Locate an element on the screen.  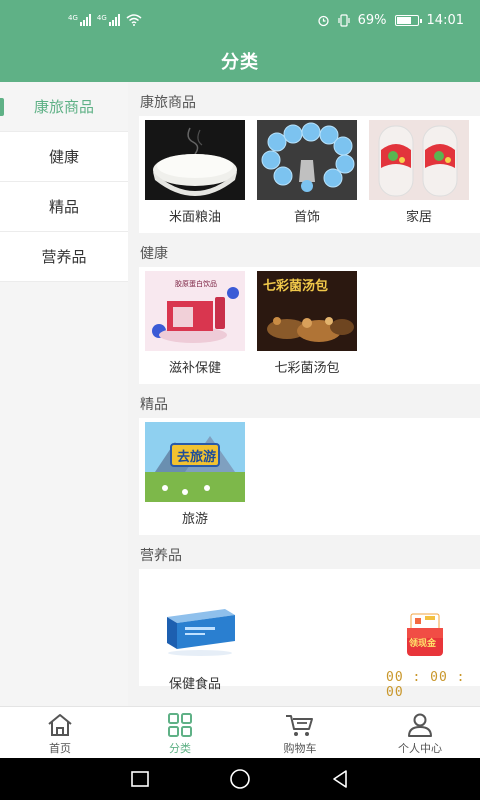
tab-label: 个人中心 is located at coordinates (420, 748).